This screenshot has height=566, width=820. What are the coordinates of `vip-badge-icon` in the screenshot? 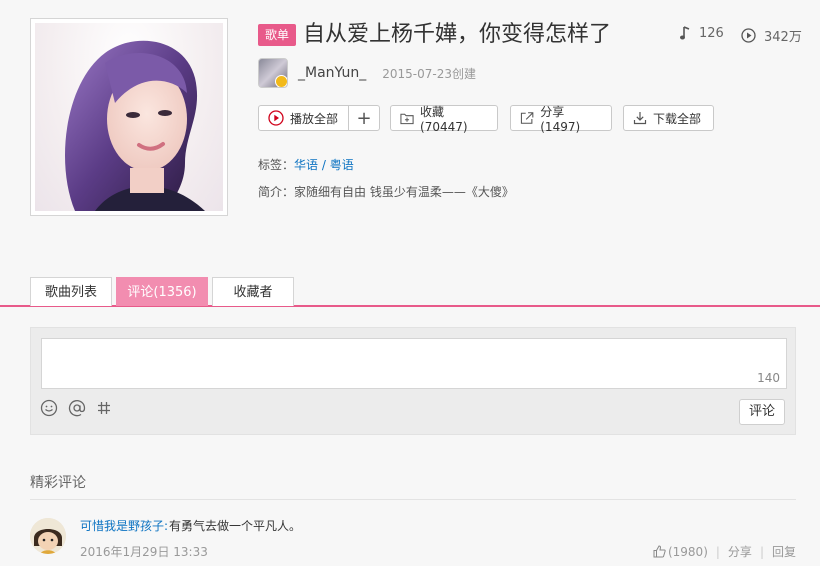 It's located at (281, 81).